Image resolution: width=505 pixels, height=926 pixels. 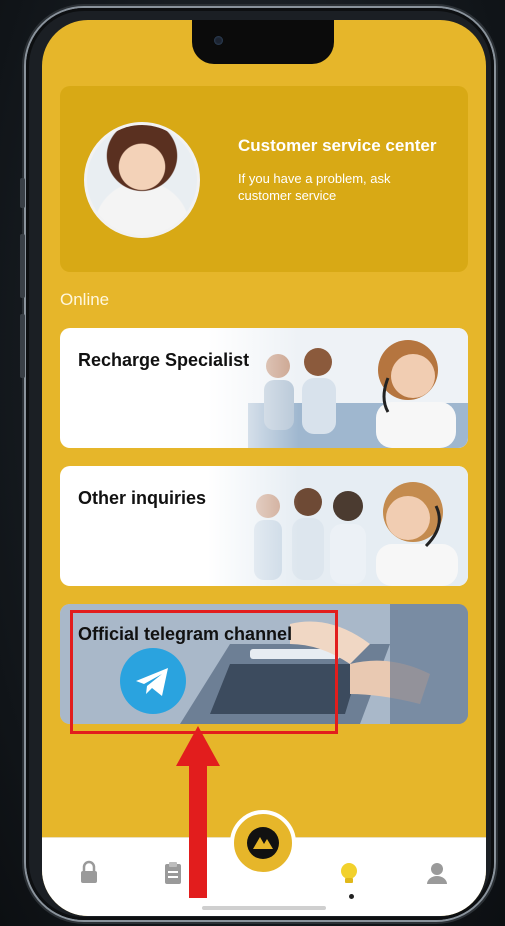 I want to click on recharge-specialist-label: Recharge Specialist, so click(x=164, y=360).